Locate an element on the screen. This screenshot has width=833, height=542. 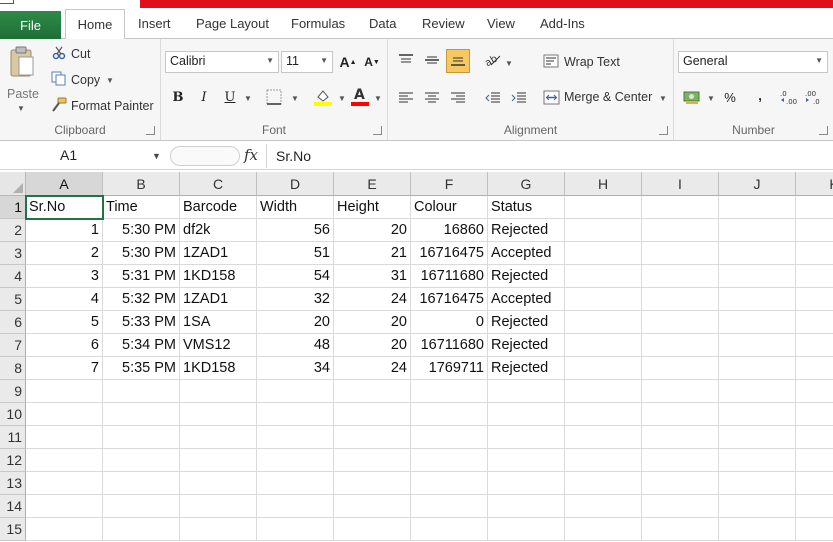
column-header-e: E is located at coordinates (372, 184).